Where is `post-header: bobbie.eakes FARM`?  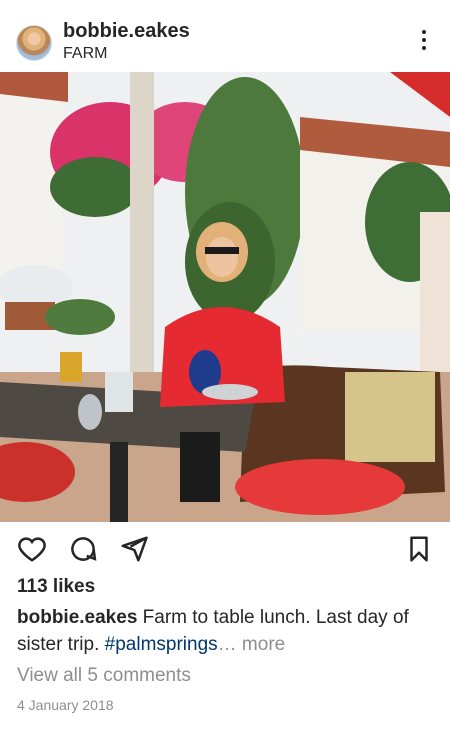
post-header: bobbie.eakes FARM is located at coordinates (225, 36).